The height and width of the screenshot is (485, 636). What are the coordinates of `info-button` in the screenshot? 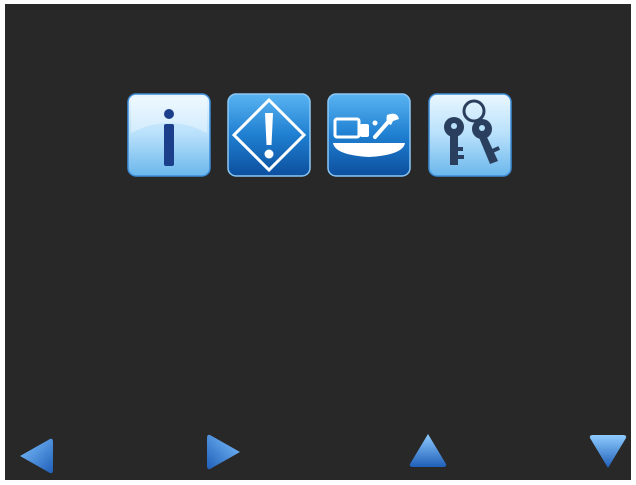 It's located at (169, 135).